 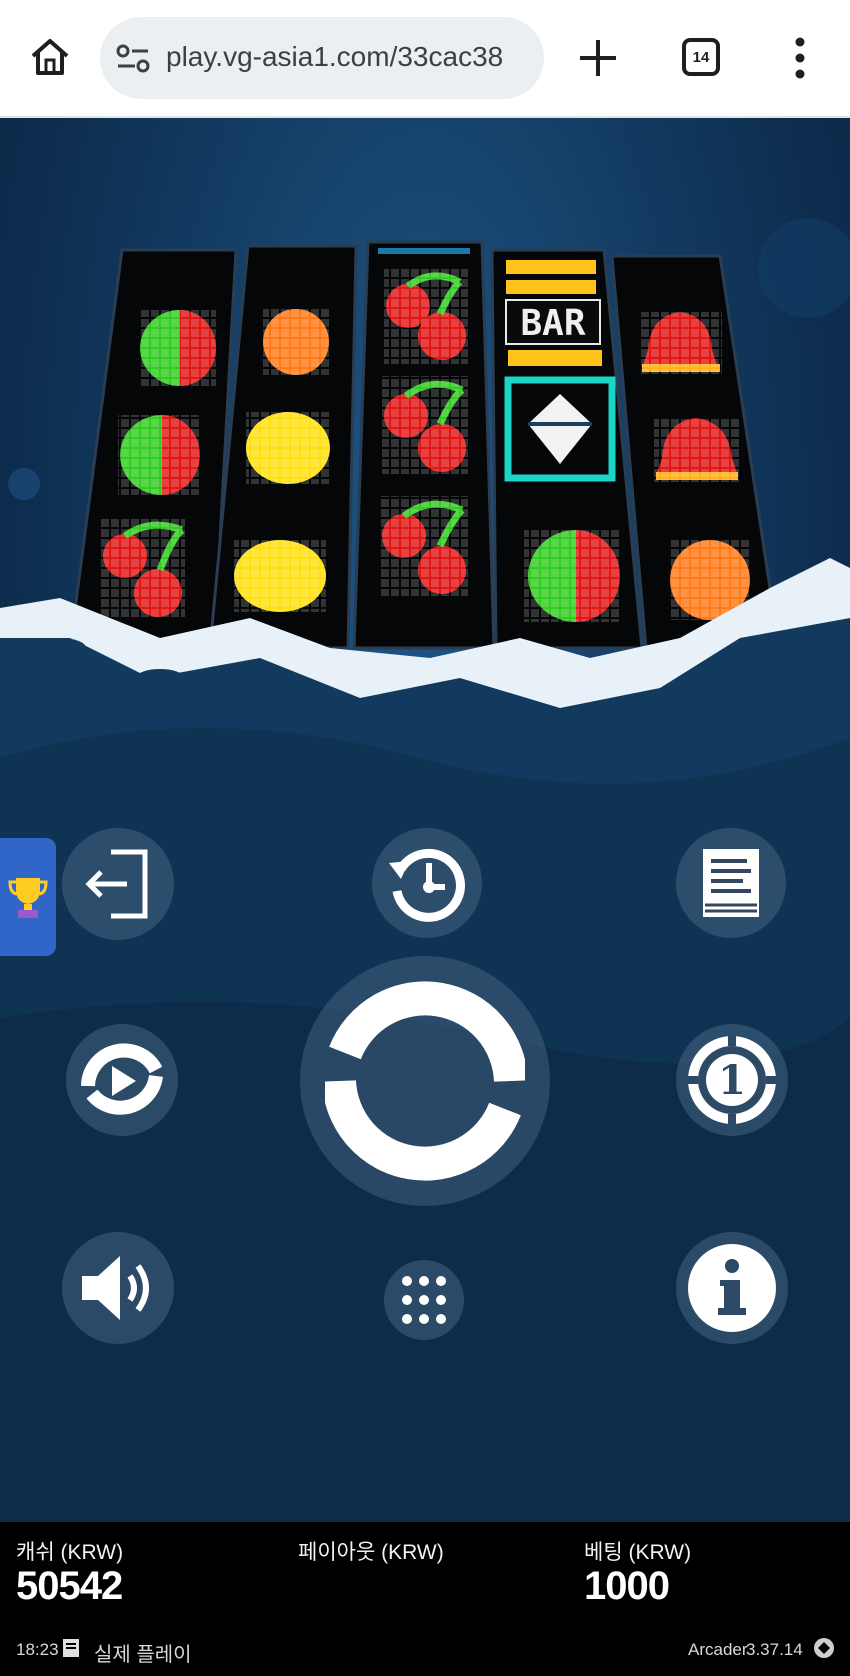 I want to click on document-icon, so click(x=731, y=883).